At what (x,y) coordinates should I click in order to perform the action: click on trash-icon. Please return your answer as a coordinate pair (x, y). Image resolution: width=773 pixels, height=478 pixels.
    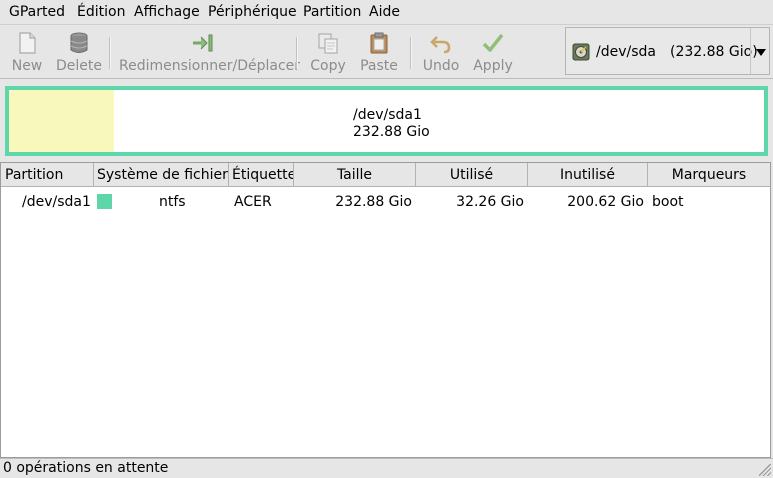
    Looking at the image, I should click on (79, 42).